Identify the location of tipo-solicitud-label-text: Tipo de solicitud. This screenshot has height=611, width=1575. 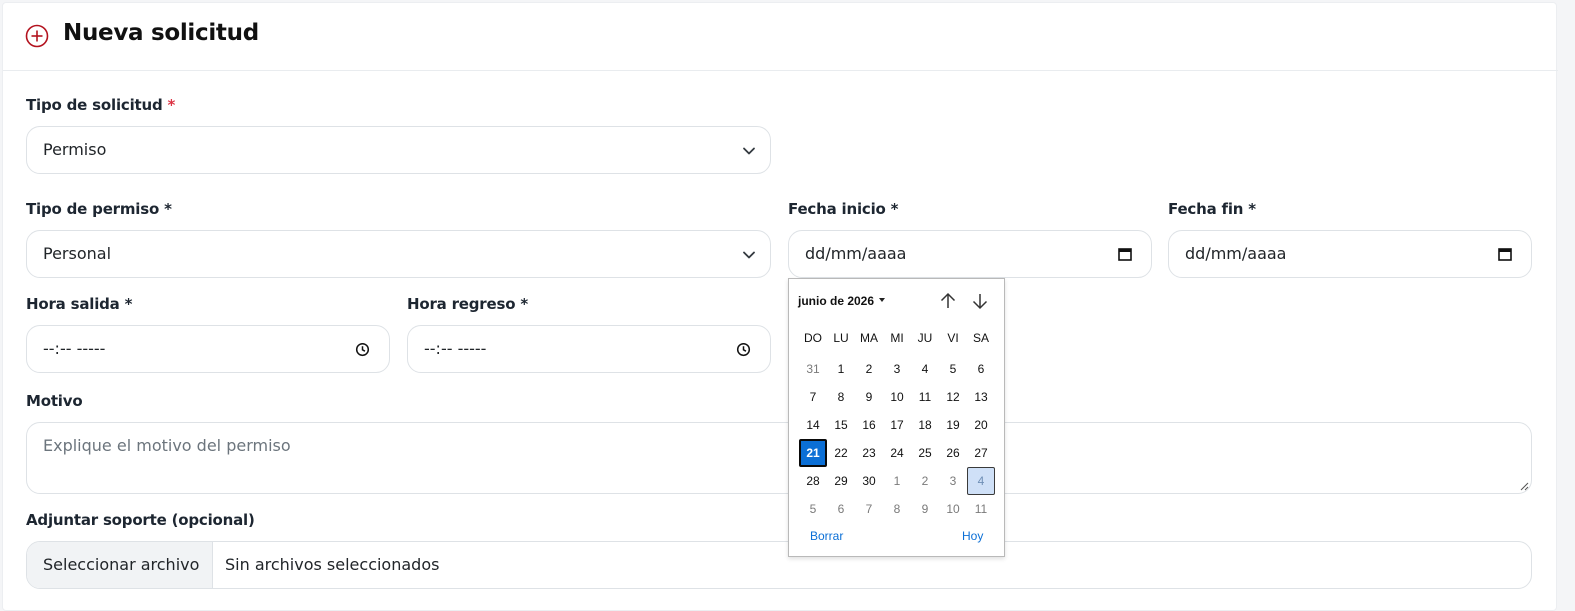
(94, 105).